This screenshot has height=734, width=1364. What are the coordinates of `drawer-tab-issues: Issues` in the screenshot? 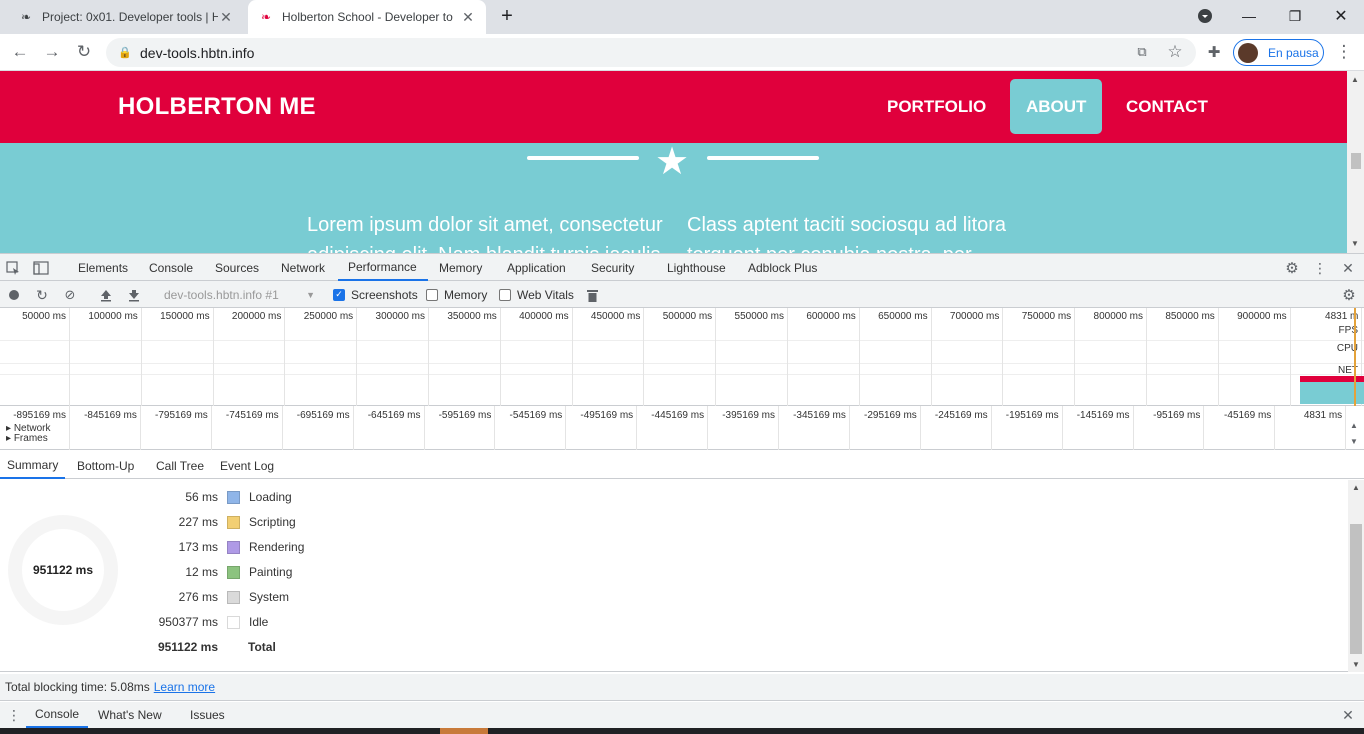 It's located at (207, 715).